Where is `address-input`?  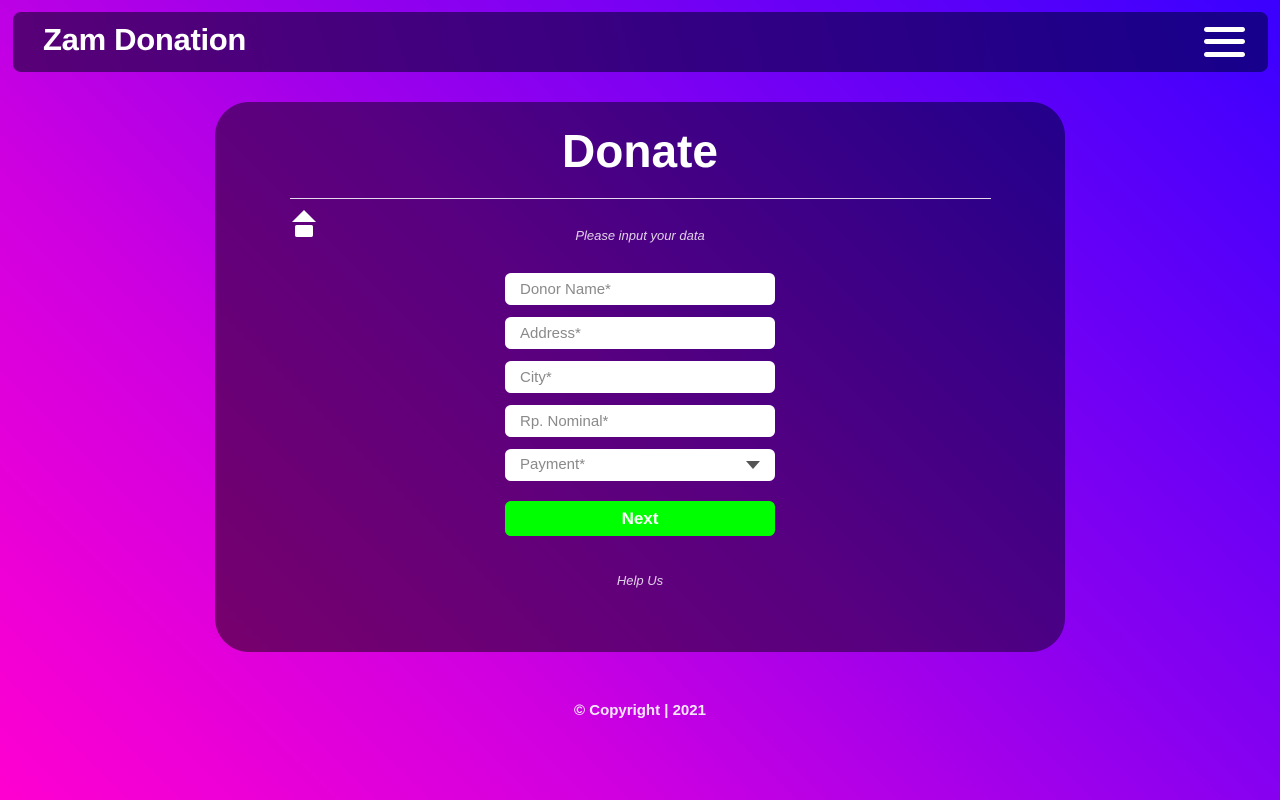
address-input is located at coordinates (640, 333).